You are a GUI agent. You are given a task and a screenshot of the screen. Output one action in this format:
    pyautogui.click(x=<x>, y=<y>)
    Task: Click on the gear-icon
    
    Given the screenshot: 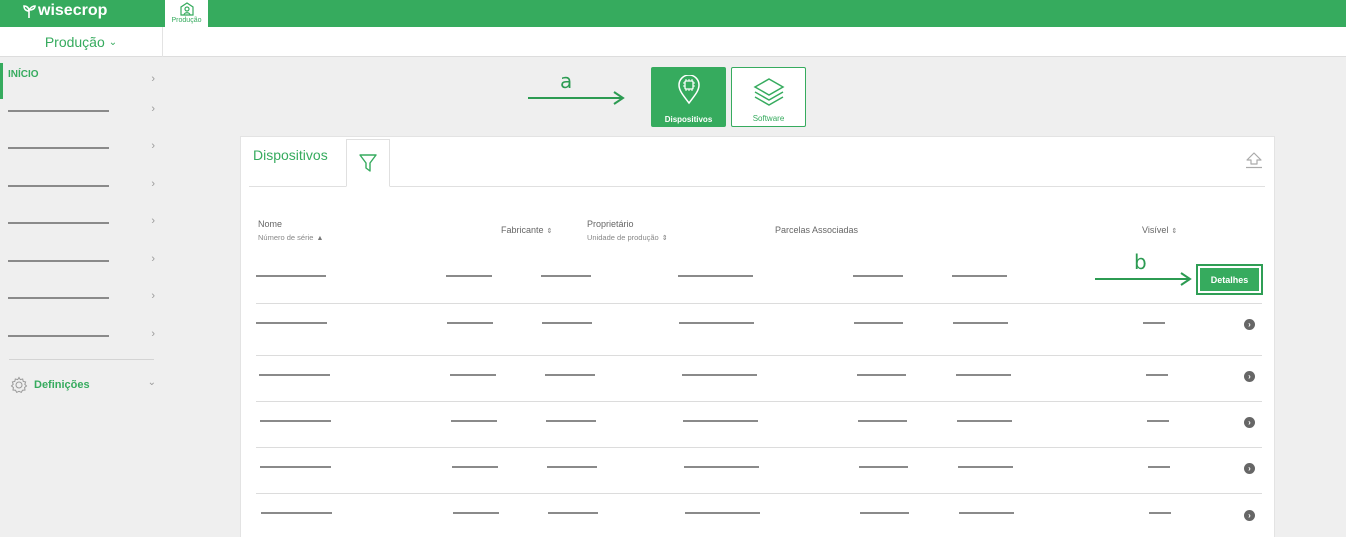 What is the action you would take?
    pyautogui.click(x=19, y=385)
    